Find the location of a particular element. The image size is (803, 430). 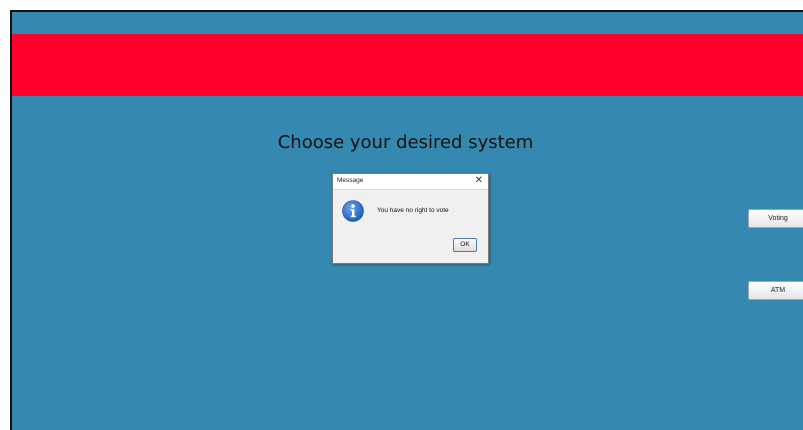

dialog-message: You have no right to vote is located at coordinates (413, 210).